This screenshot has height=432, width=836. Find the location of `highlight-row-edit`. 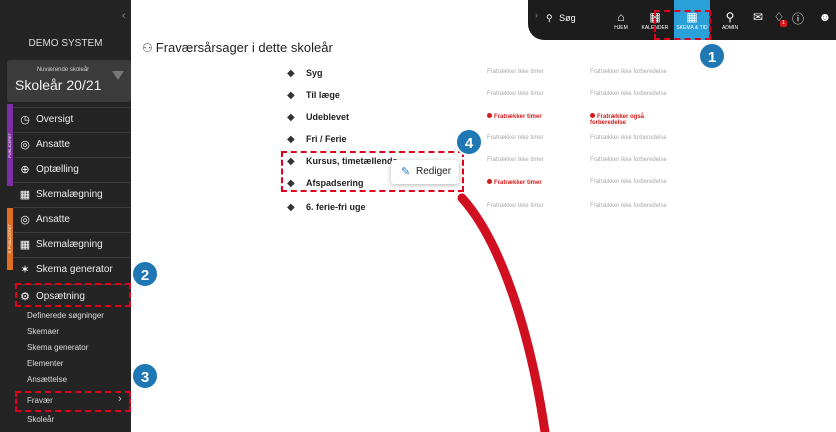

highlight-row-edit is located at coordinates (372, 171).